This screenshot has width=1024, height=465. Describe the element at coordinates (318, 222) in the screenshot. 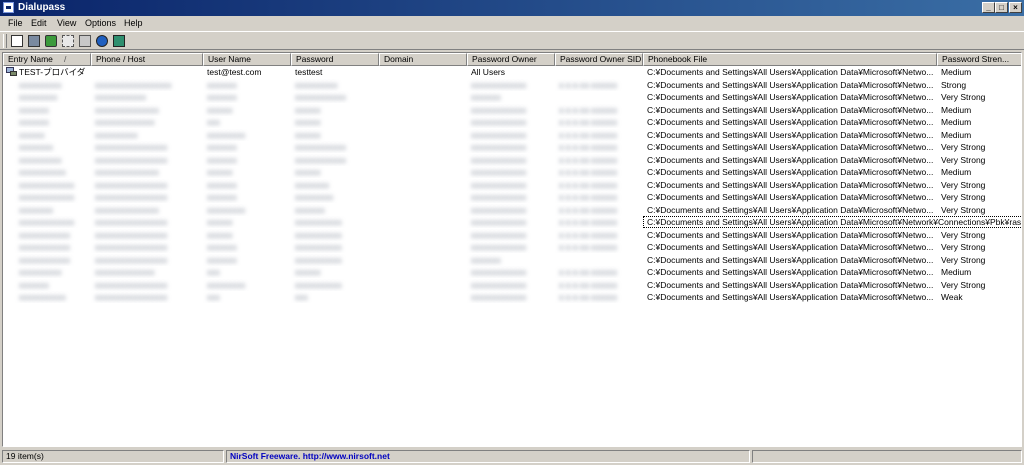

I see `cell-password: xxxxxxxxxxx` at that location.